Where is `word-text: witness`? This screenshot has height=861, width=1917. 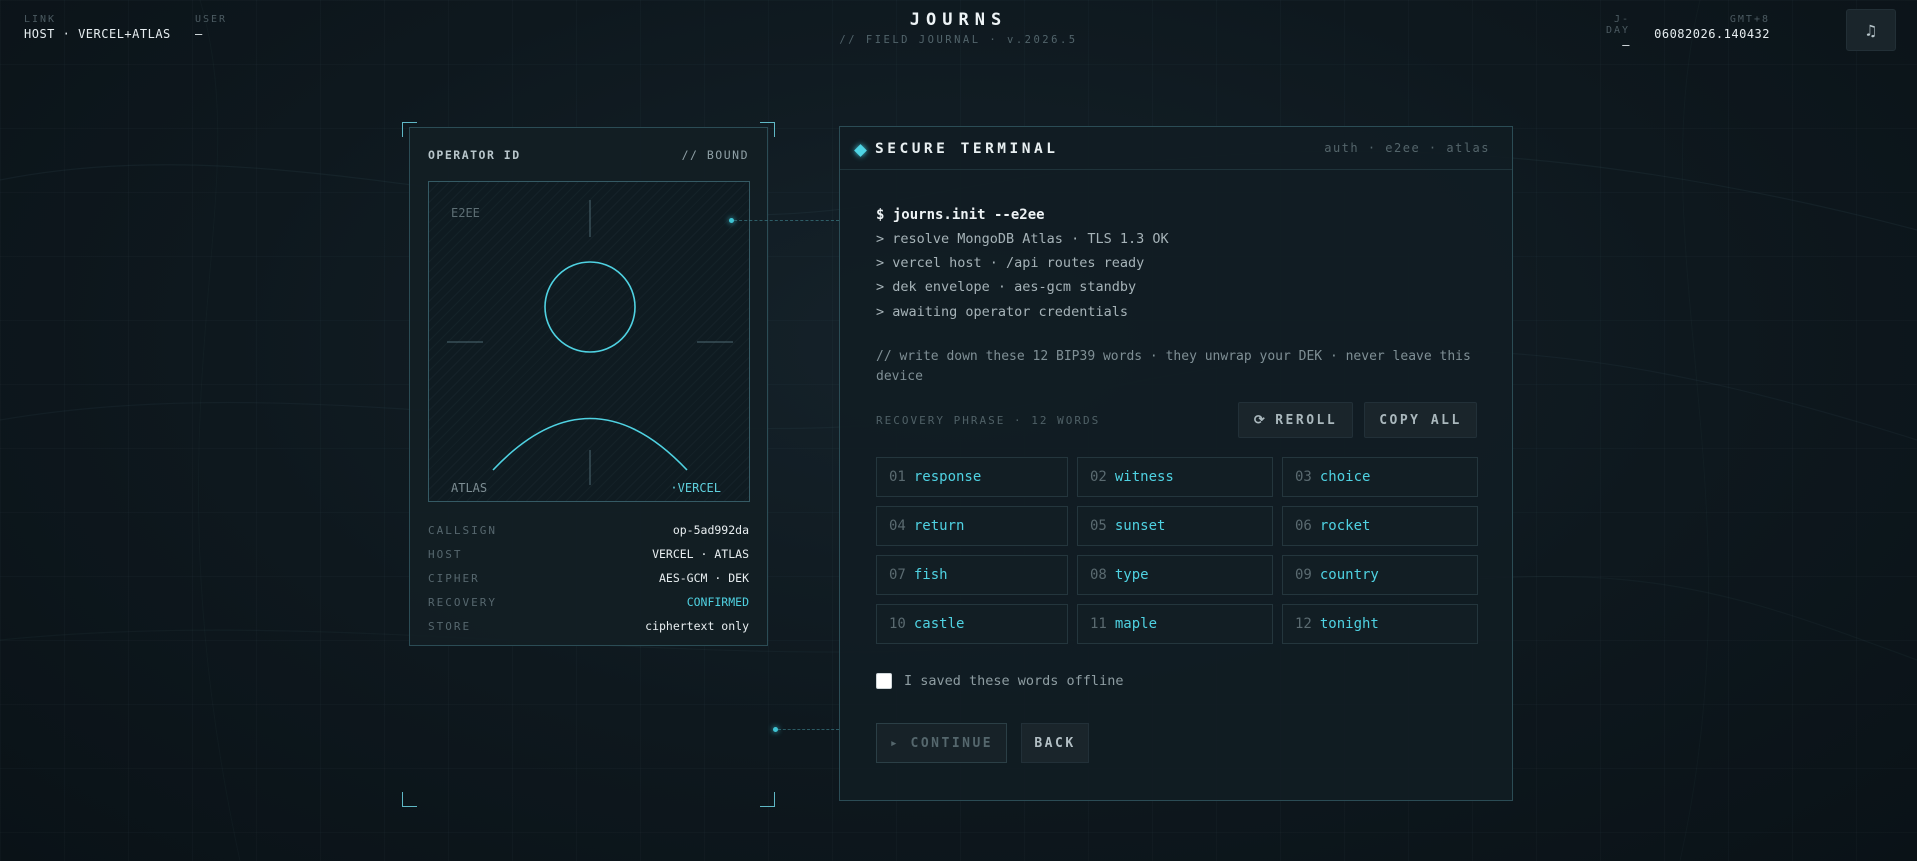 word-text: witness is located at coordinates (1144, 477).